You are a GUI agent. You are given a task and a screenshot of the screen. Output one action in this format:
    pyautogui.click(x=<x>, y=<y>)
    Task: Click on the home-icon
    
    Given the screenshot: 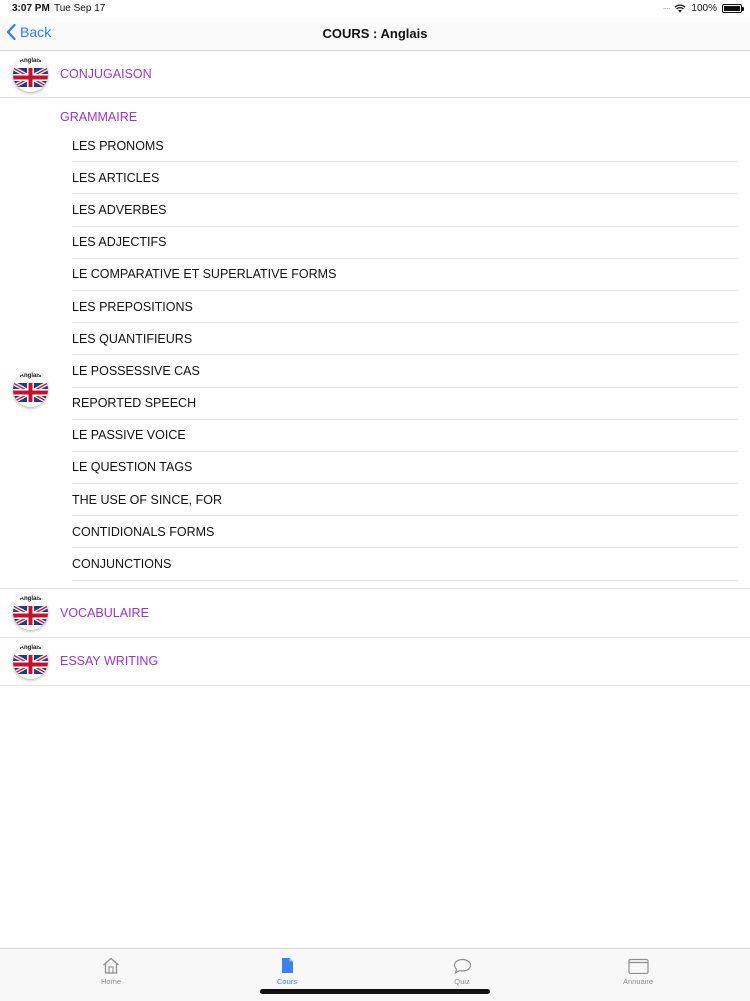 What is the action you would take?
    pyautogui.click(x=111, y=965)
    